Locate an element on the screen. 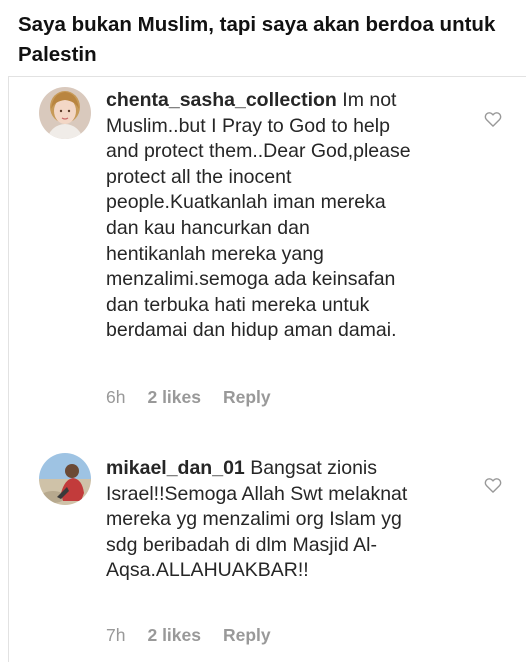 Image resolution: width=526 pixels, height=662 pixels. comment-timestamp: 7h is located at coordinates (115, 635).